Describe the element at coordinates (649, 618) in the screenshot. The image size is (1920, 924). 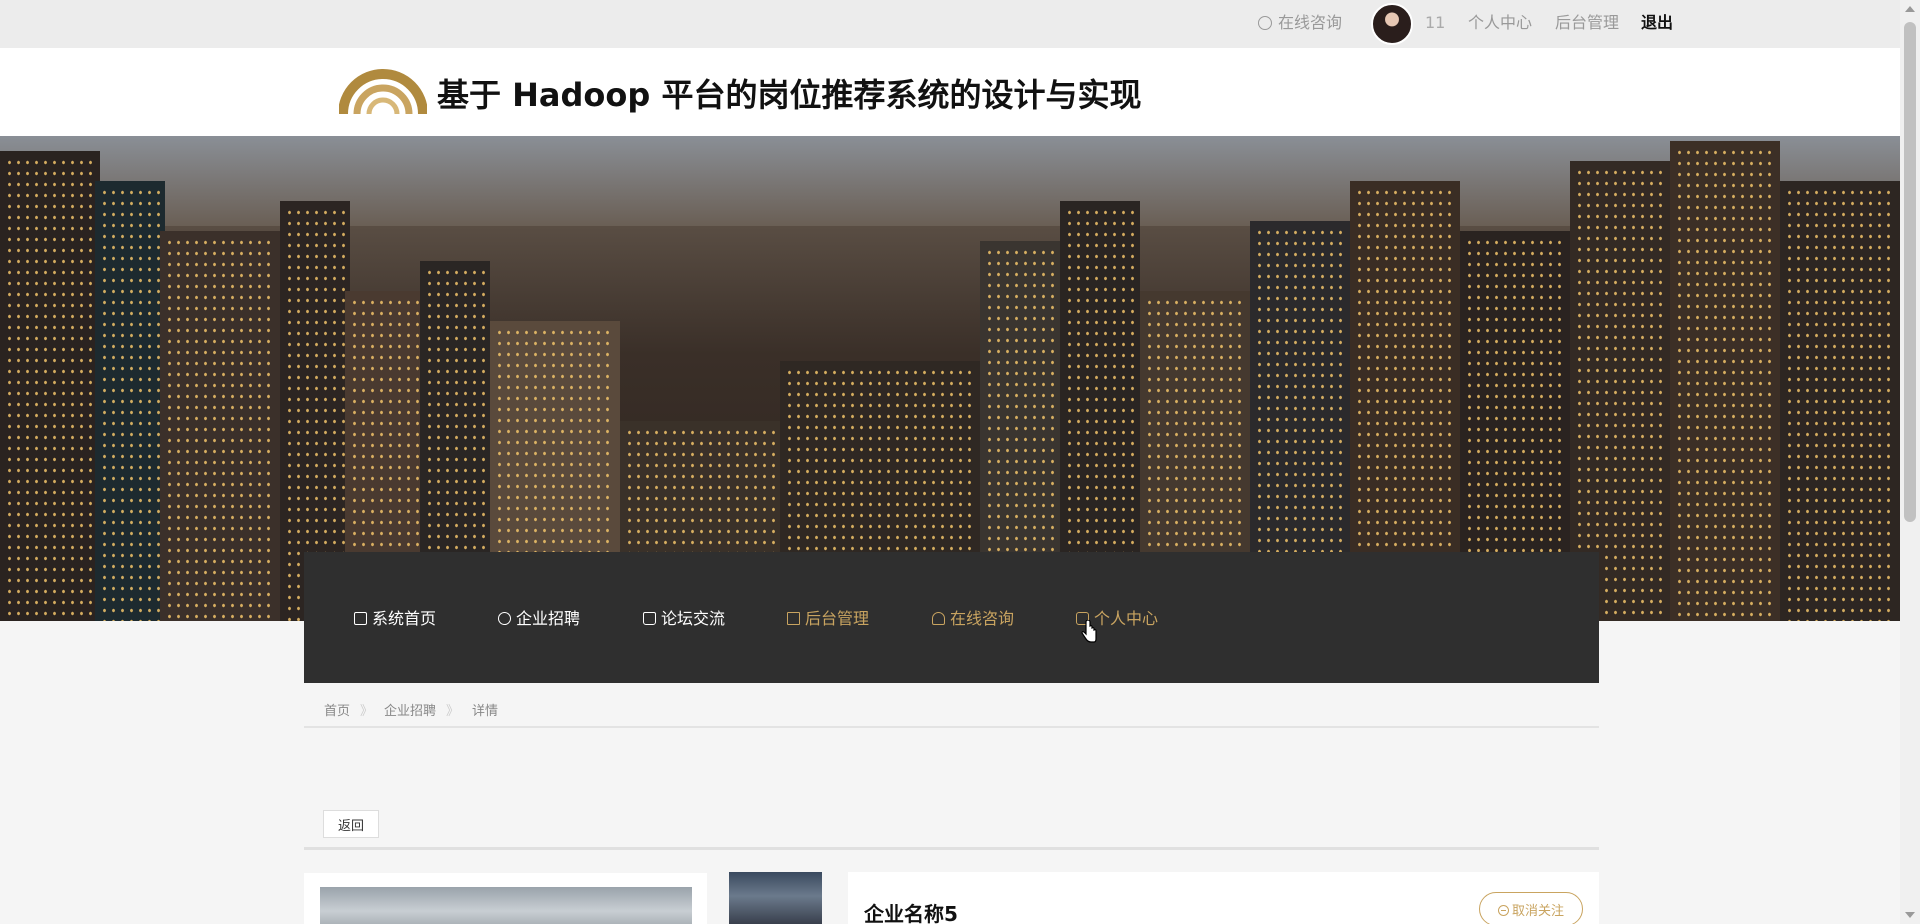
I see `bag-icon` at that location.